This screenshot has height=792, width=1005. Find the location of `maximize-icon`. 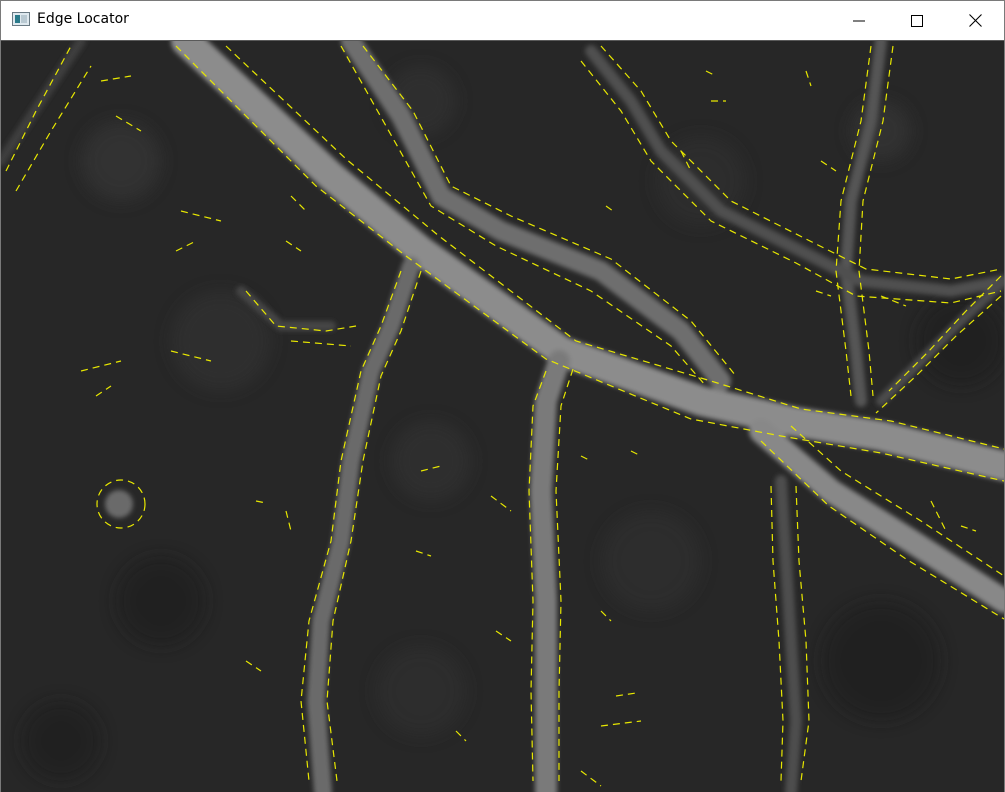

maximize-icon is located at coordinates (917, 20).